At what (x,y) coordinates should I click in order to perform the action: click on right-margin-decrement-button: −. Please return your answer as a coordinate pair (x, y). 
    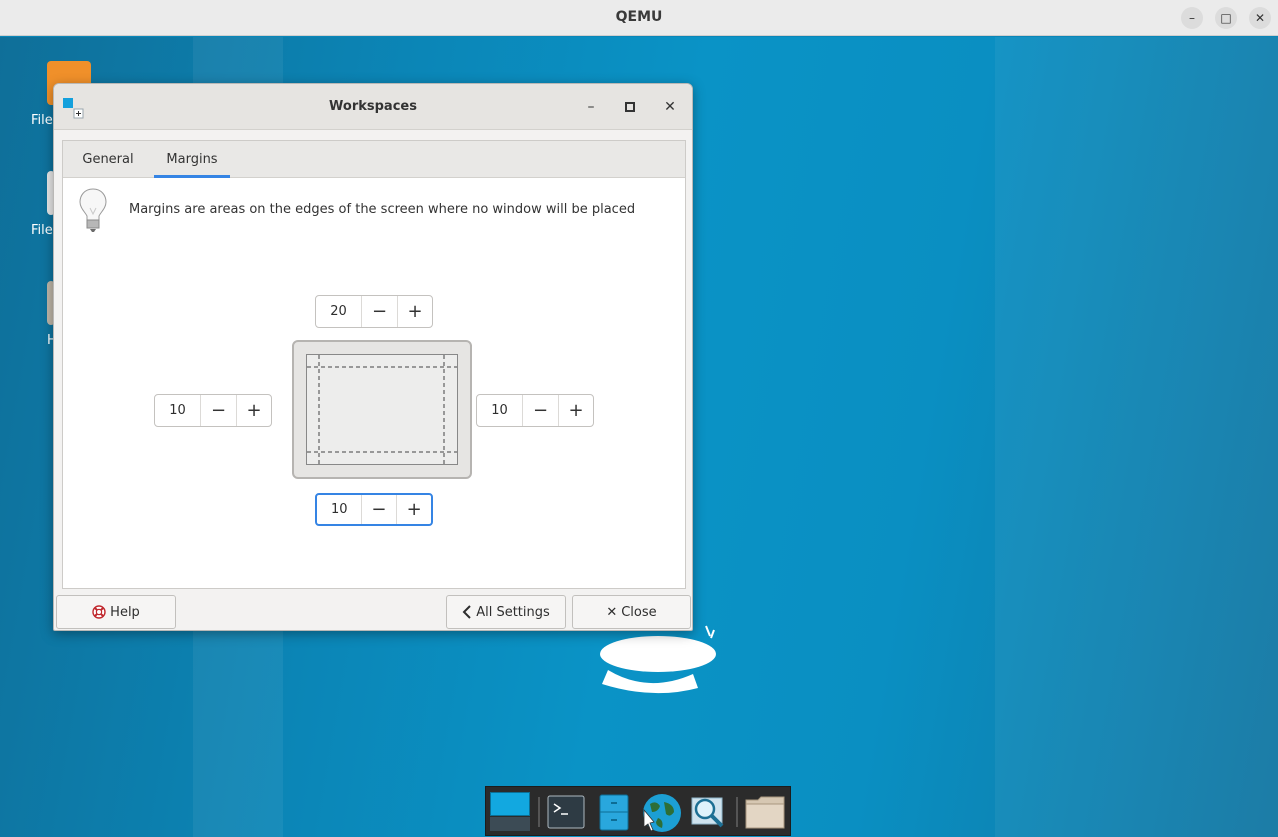
    Looking at the image, I should click on (540, 410).